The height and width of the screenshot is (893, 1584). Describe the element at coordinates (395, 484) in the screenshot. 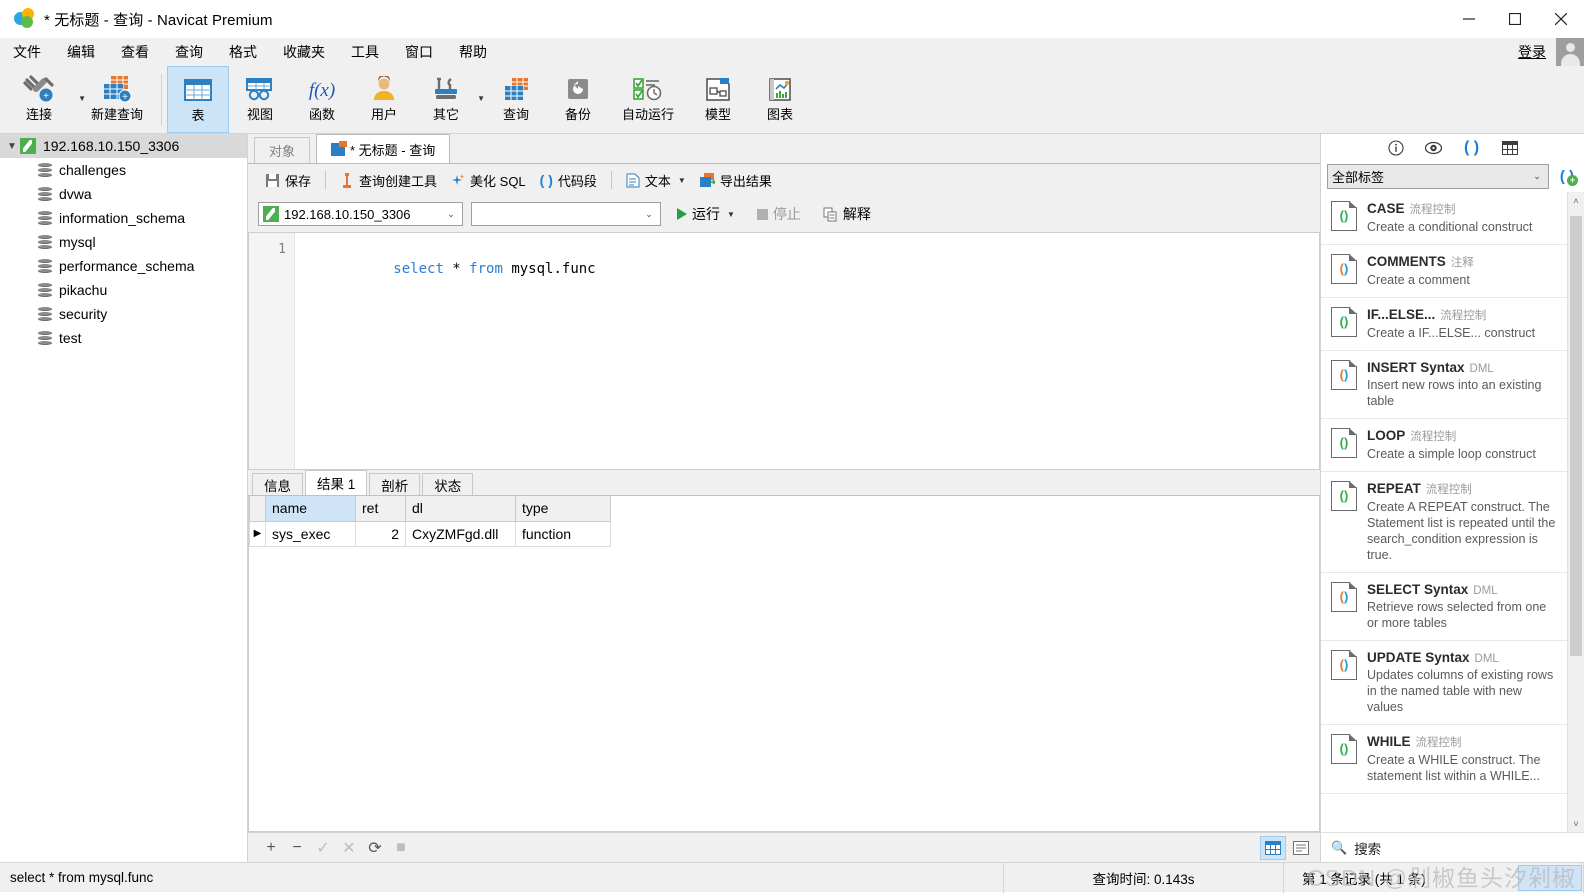

I see `result-tab: 剖析` at that location.